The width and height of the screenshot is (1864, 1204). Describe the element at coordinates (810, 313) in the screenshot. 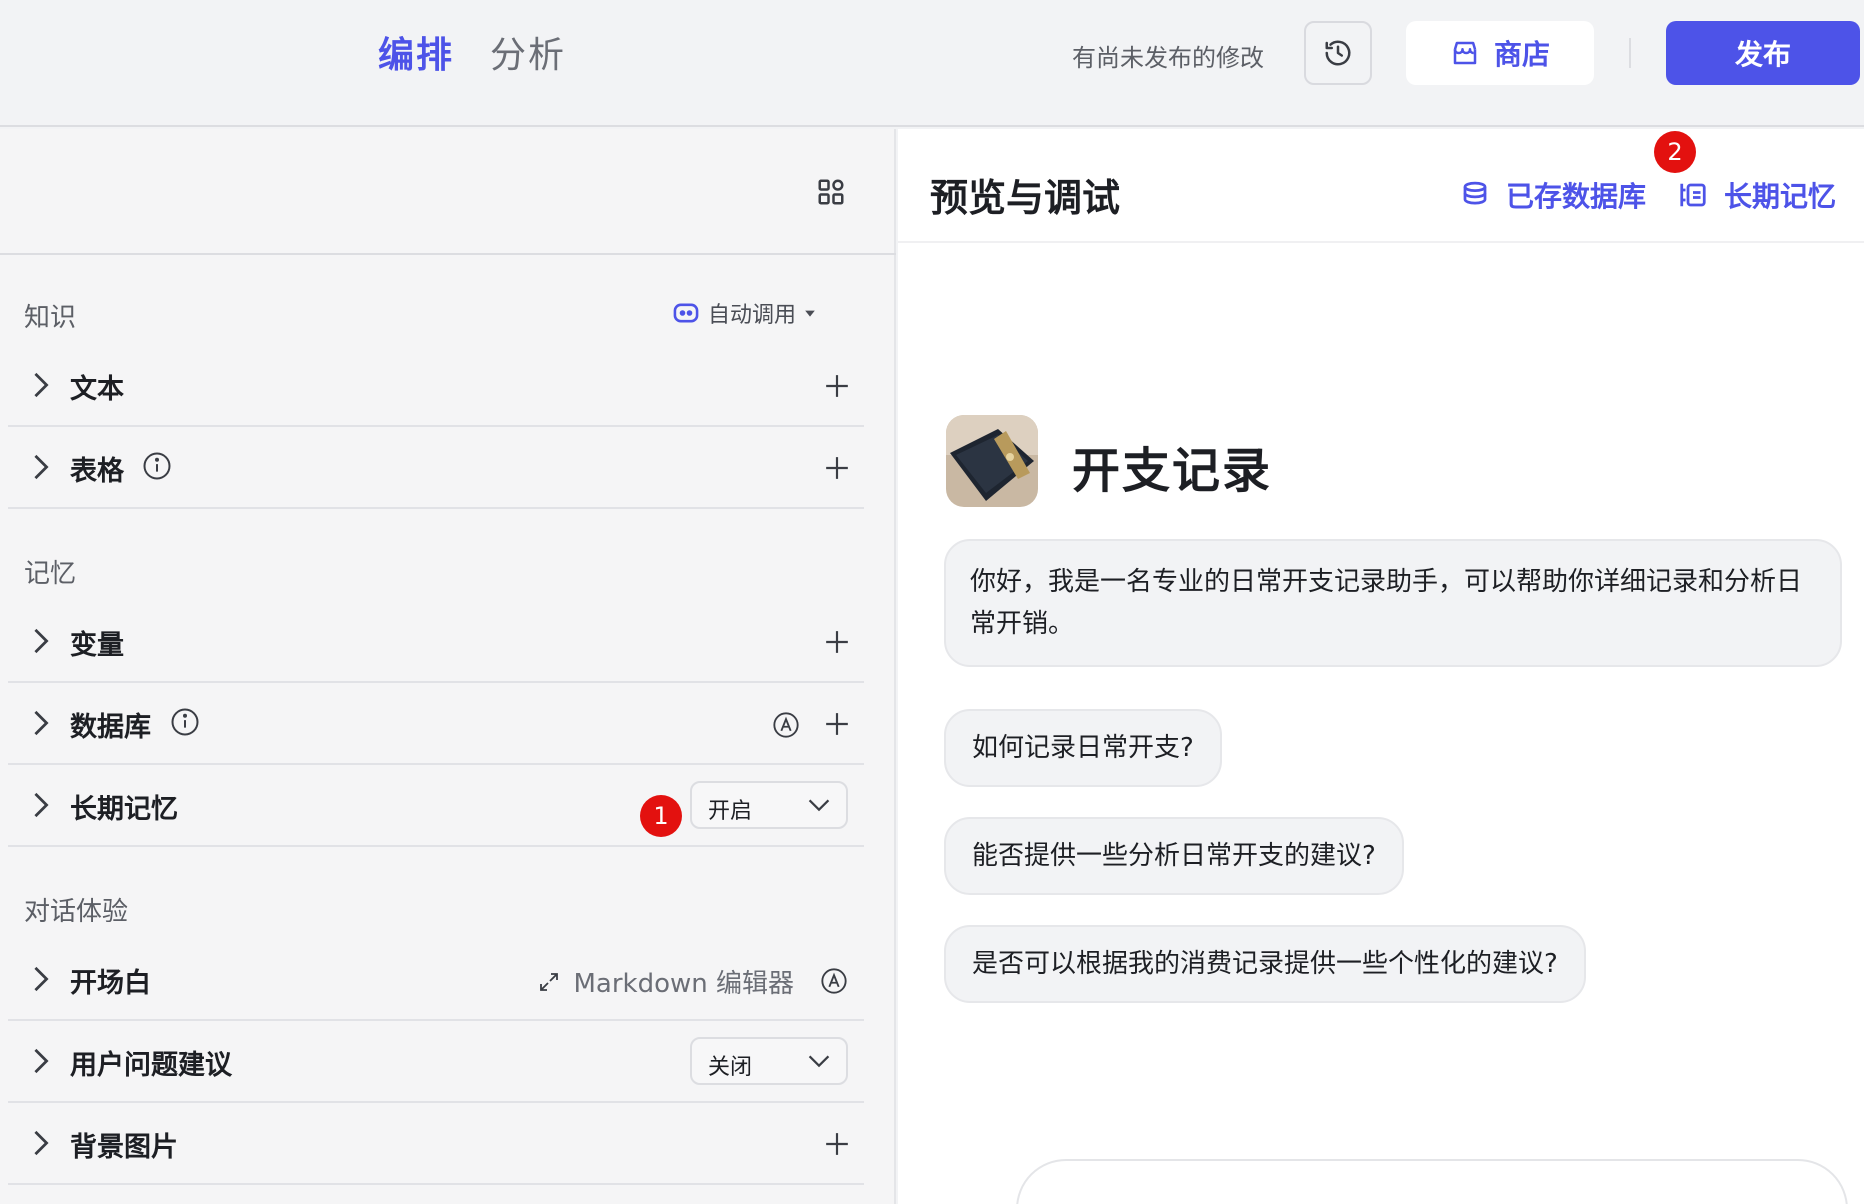

I see `caret-down-icon` at that location.